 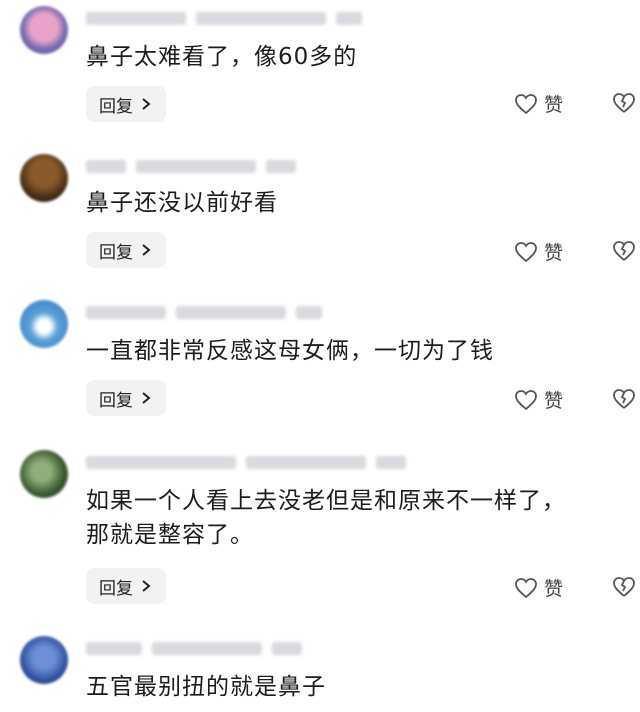 What do you see at coordinates (326, 518) in the screenshot?
I see `comment-text: 如果一个人看上去没老但是和原来不一样了， 那就是整容了。` at bounding box center [326, 518].